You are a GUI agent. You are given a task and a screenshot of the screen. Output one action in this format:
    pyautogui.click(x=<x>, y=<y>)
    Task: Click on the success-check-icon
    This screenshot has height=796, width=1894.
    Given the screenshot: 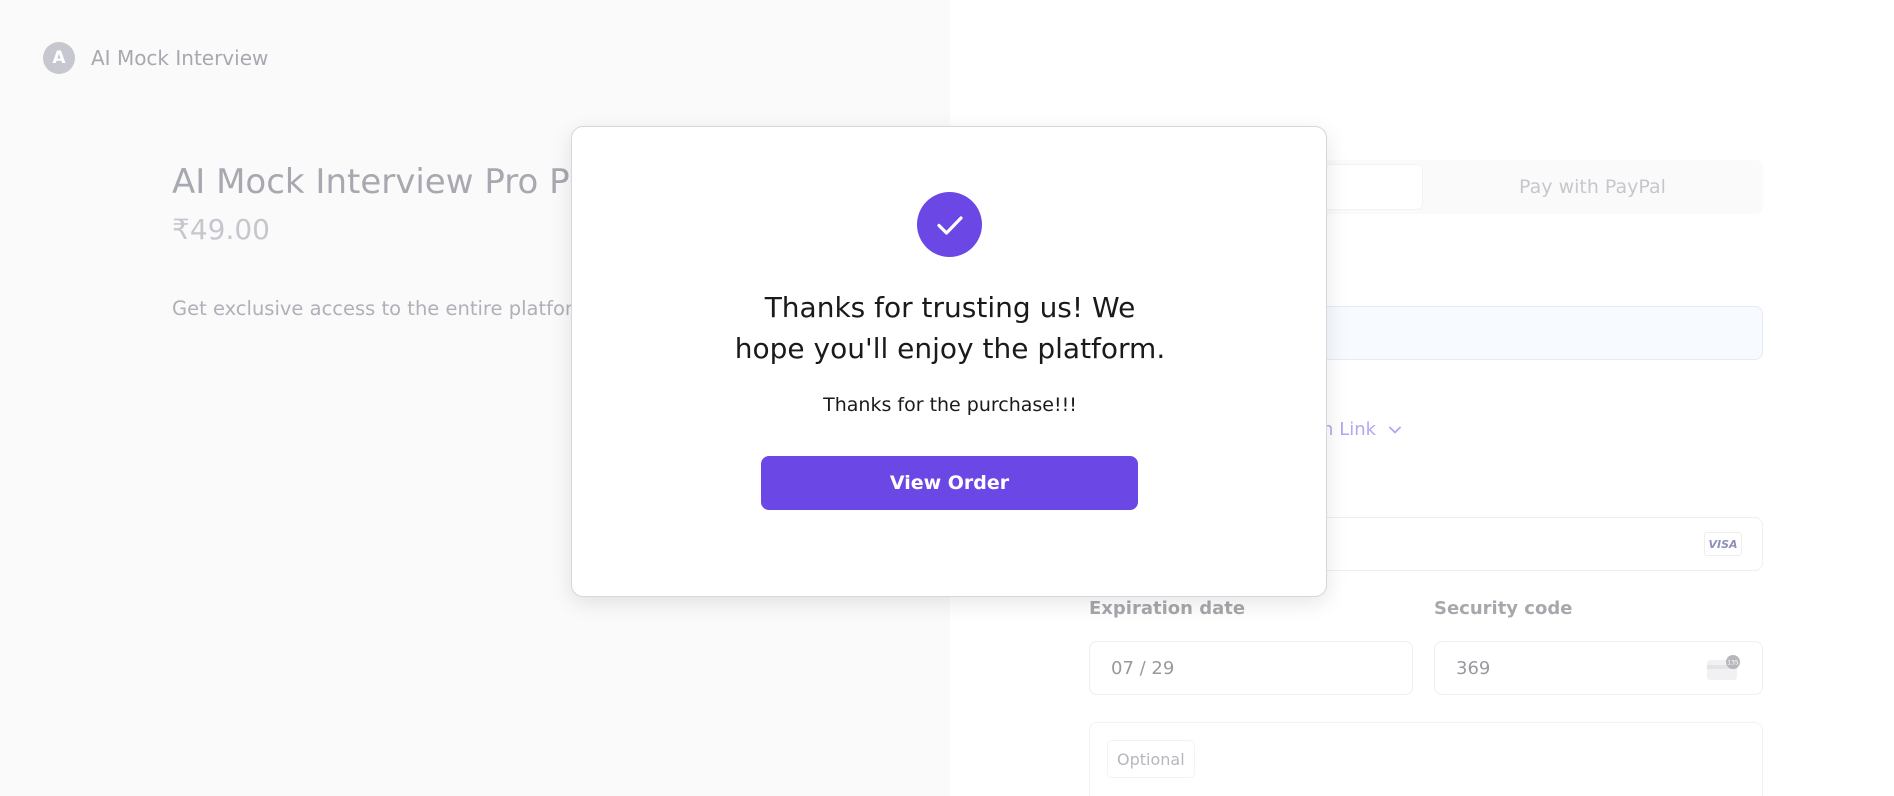 What is the action you would take?
    pyautogui.click(x=949, y=224)
    